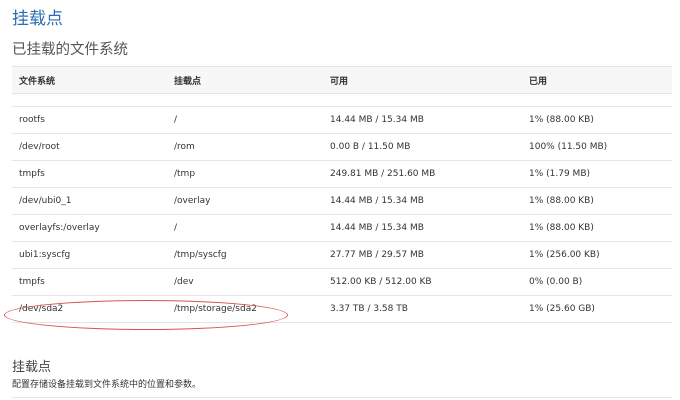  I want to click on cell-used: 1% (1.79 MB), so click(597, 174).